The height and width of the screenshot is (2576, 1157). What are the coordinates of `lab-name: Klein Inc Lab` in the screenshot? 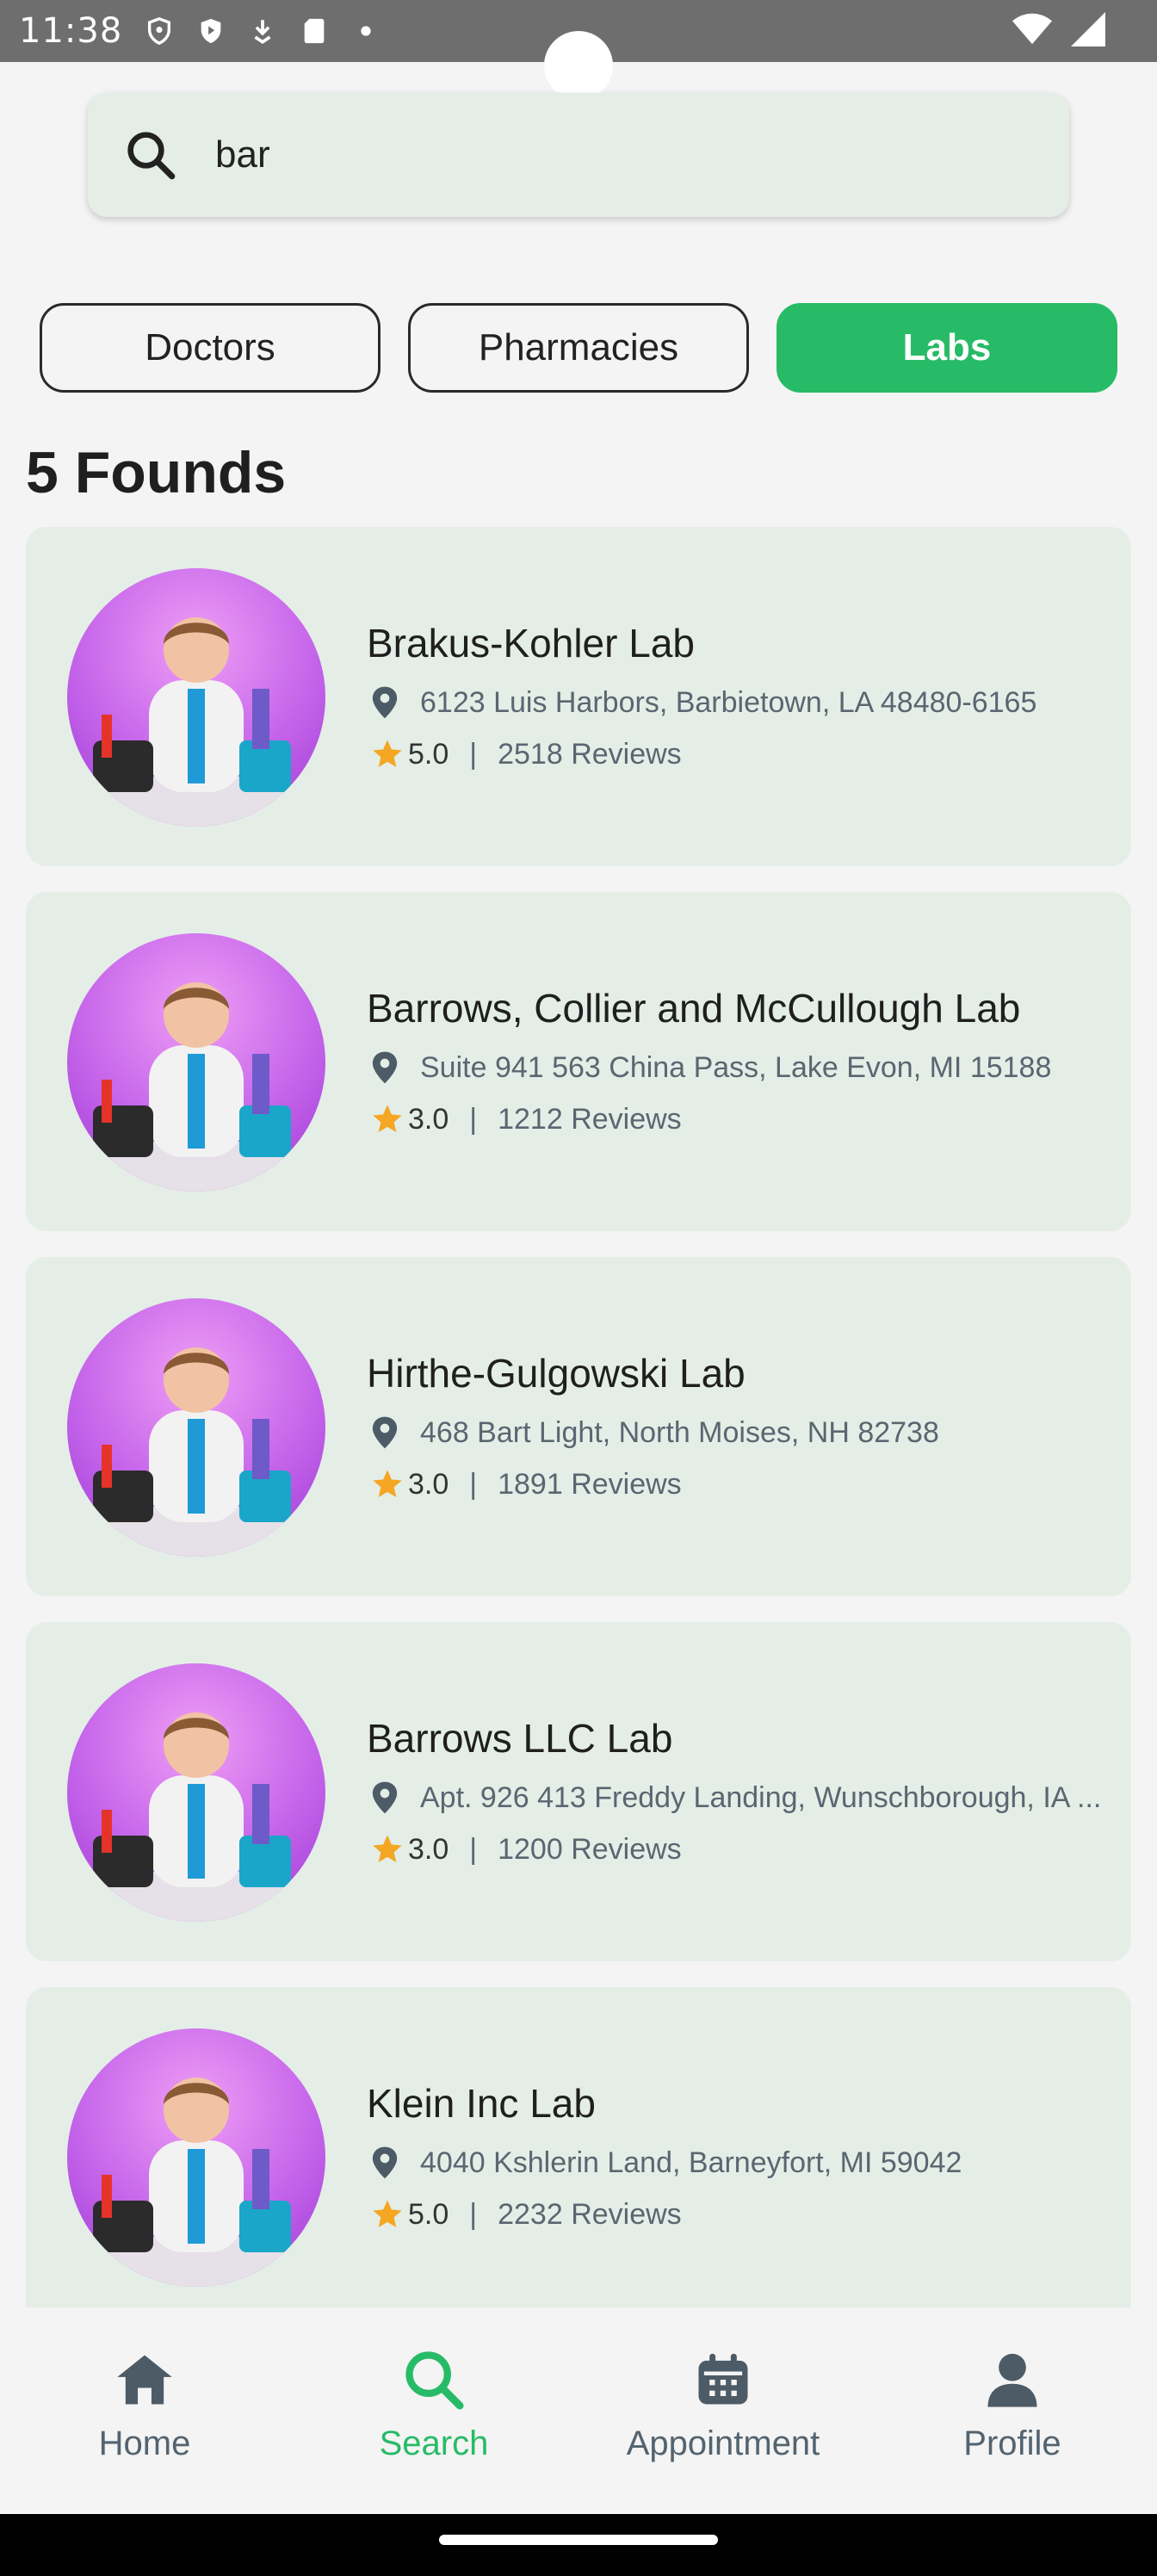 It's located at (482, 2103).